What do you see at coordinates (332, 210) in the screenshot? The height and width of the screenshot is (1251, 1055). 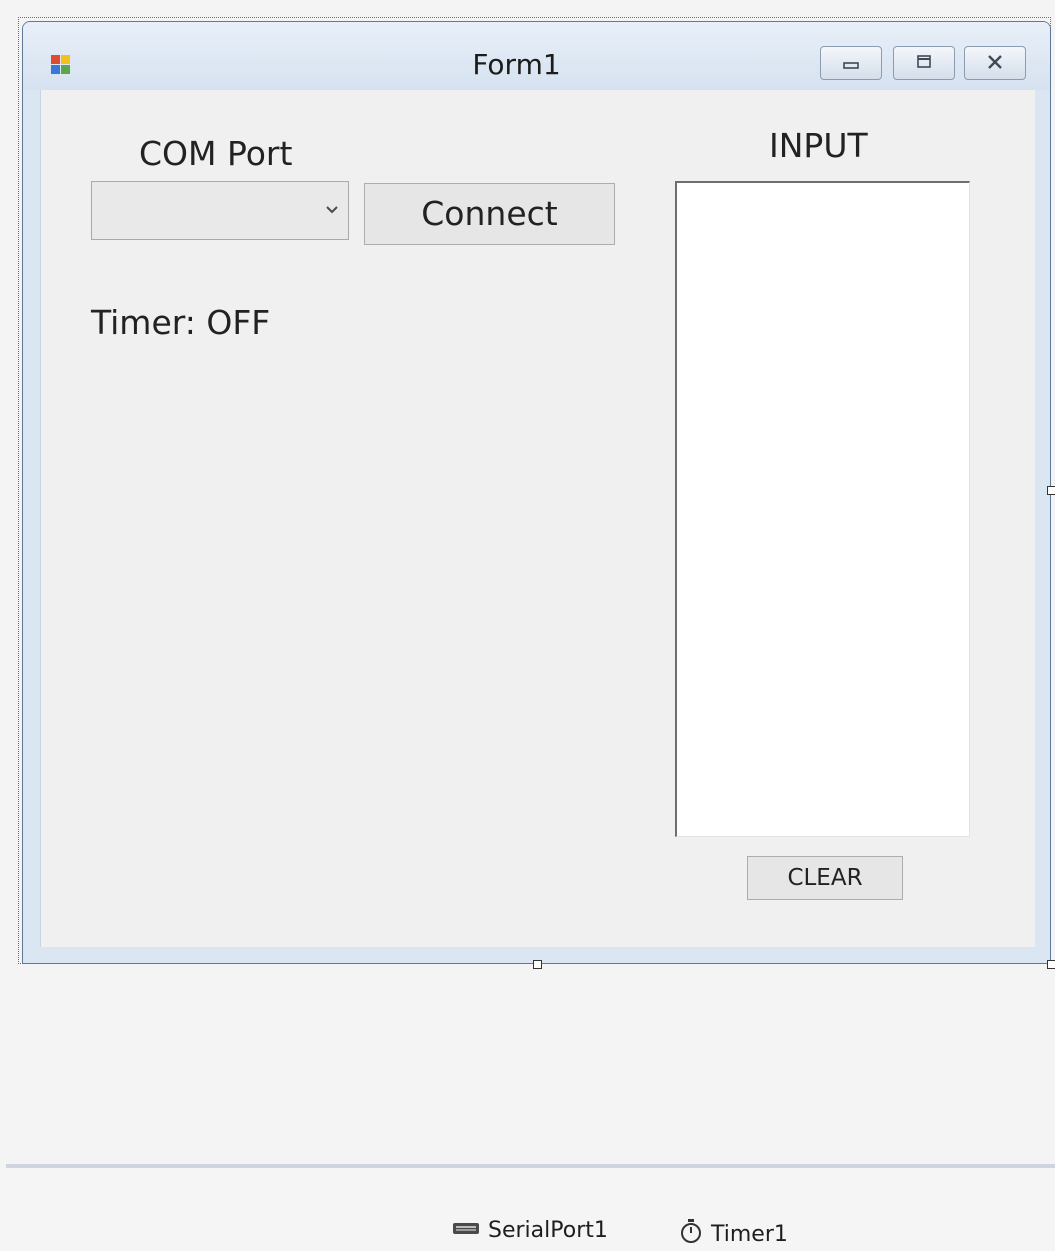 I see `chevron-down-icon` at bounding box center [332, 210].